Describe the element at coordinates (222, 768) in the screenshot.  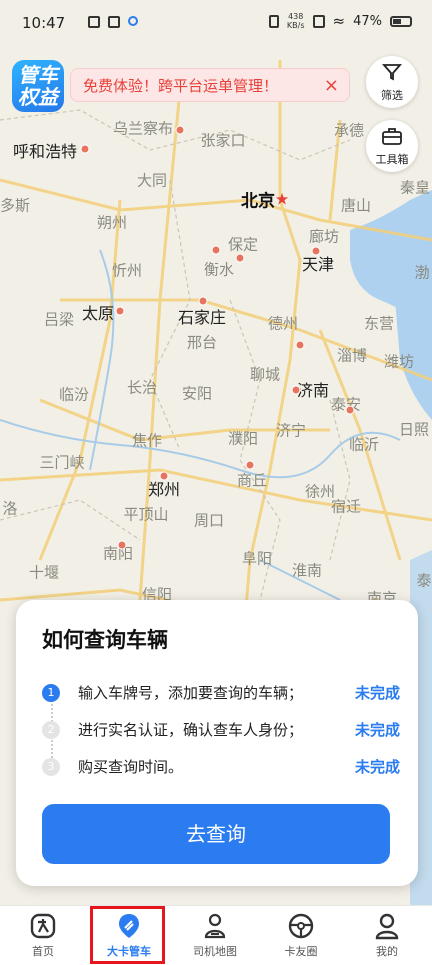
I see `step-3: 3 购买查询时间。 未完成` at that location.